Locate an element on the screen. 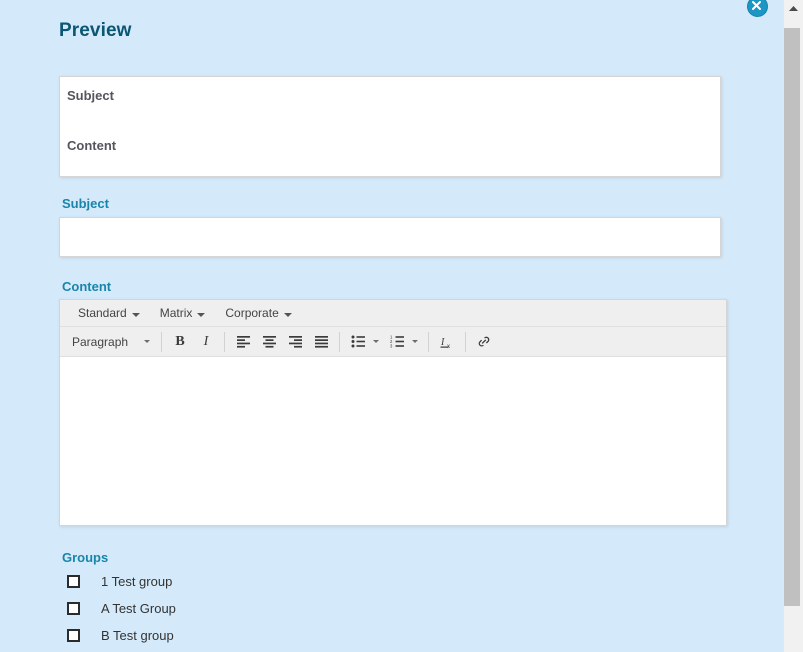 The image size is (803, 652). menu-matrix: Matrix is located at coordinates (183, 313).